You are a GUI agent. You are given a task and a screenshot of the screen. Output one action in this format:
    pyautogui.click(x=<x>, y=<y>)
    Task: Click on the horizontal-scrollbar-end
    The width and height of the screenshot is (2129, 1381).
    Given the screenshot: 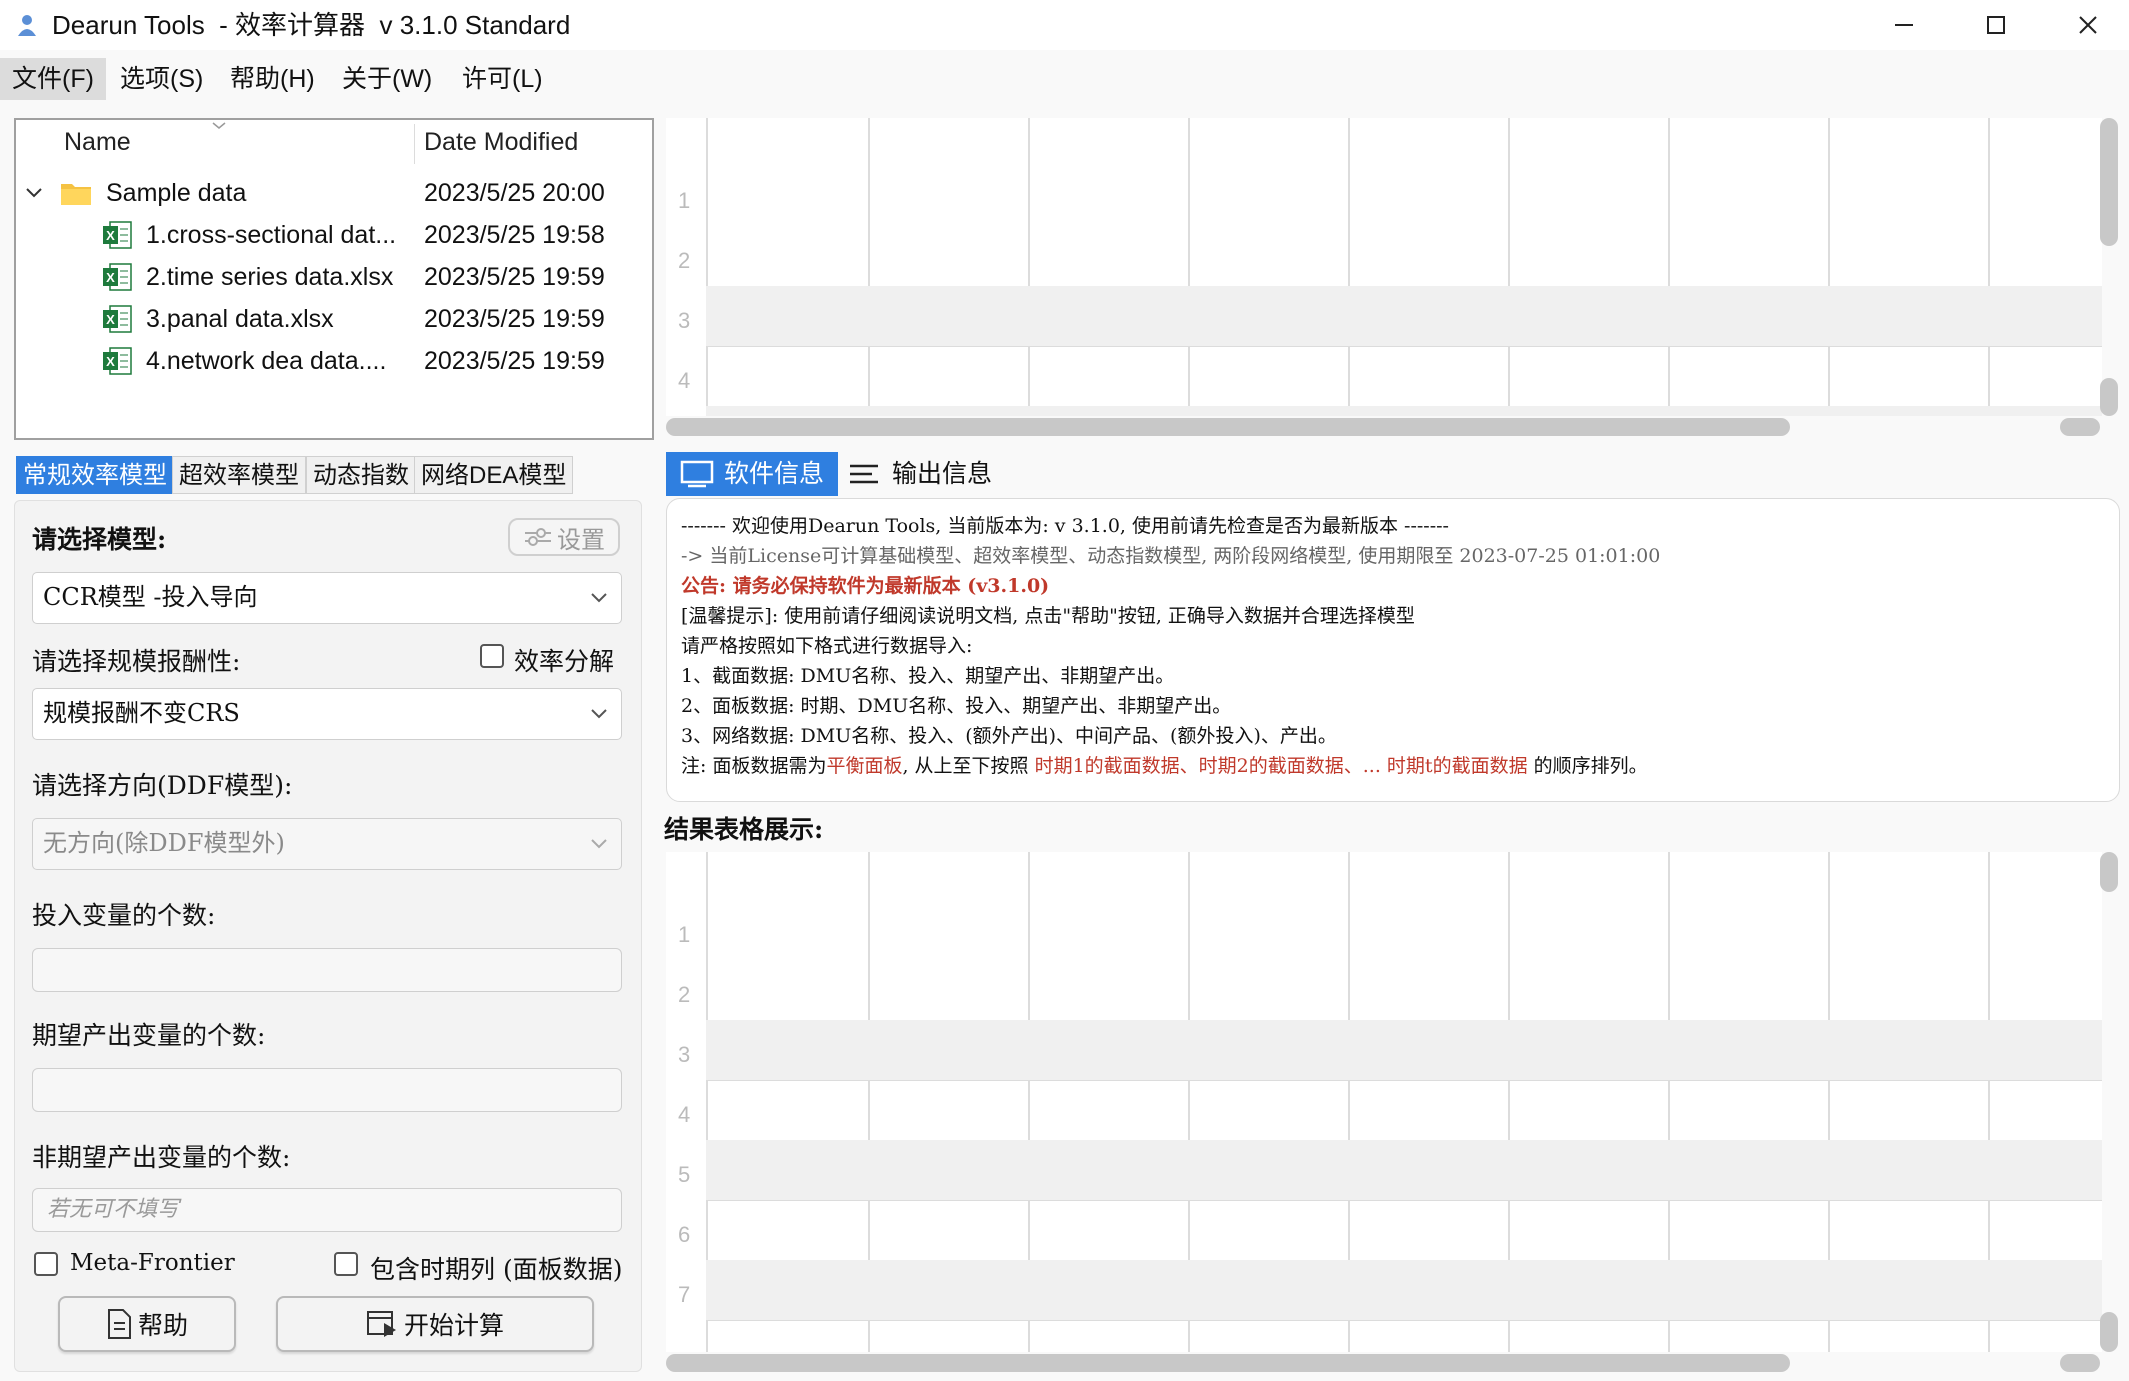 What is the action you would take?
    pyautogui.click(x=2080, y=427)
    